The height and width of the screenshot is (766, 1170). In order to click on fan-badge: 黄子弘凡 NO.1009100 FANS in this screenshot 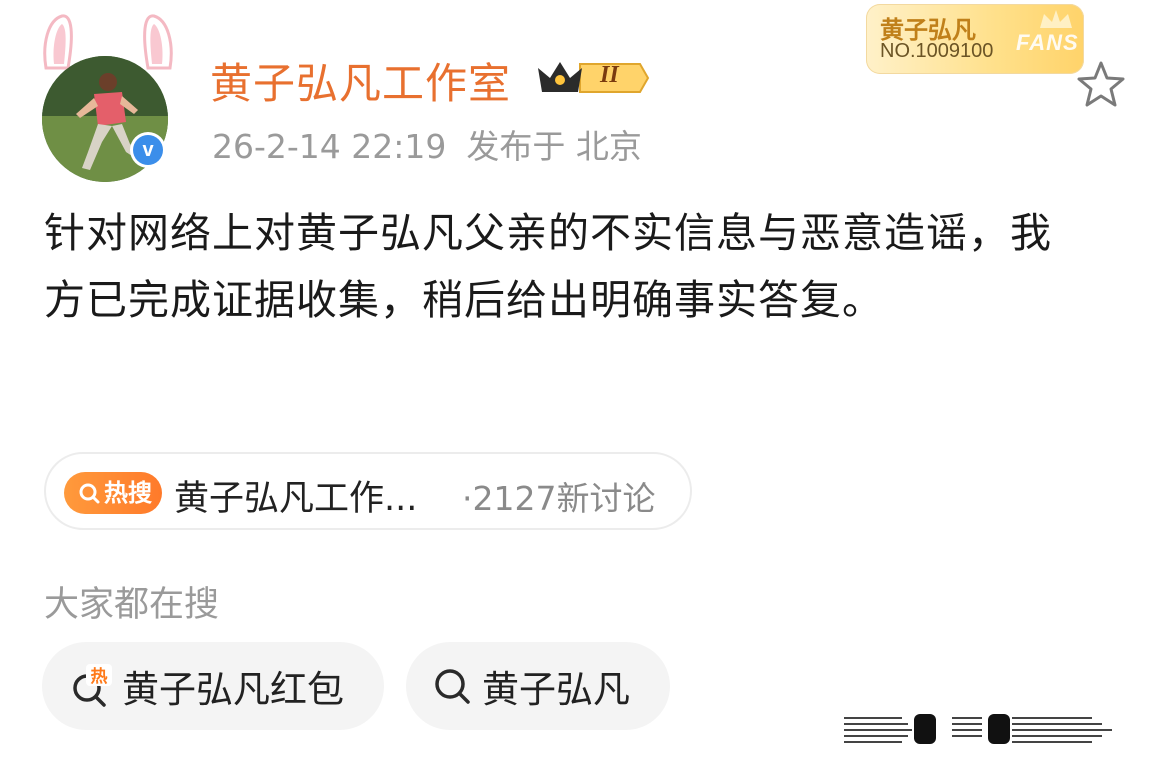, I will do `click(975, 39)`.